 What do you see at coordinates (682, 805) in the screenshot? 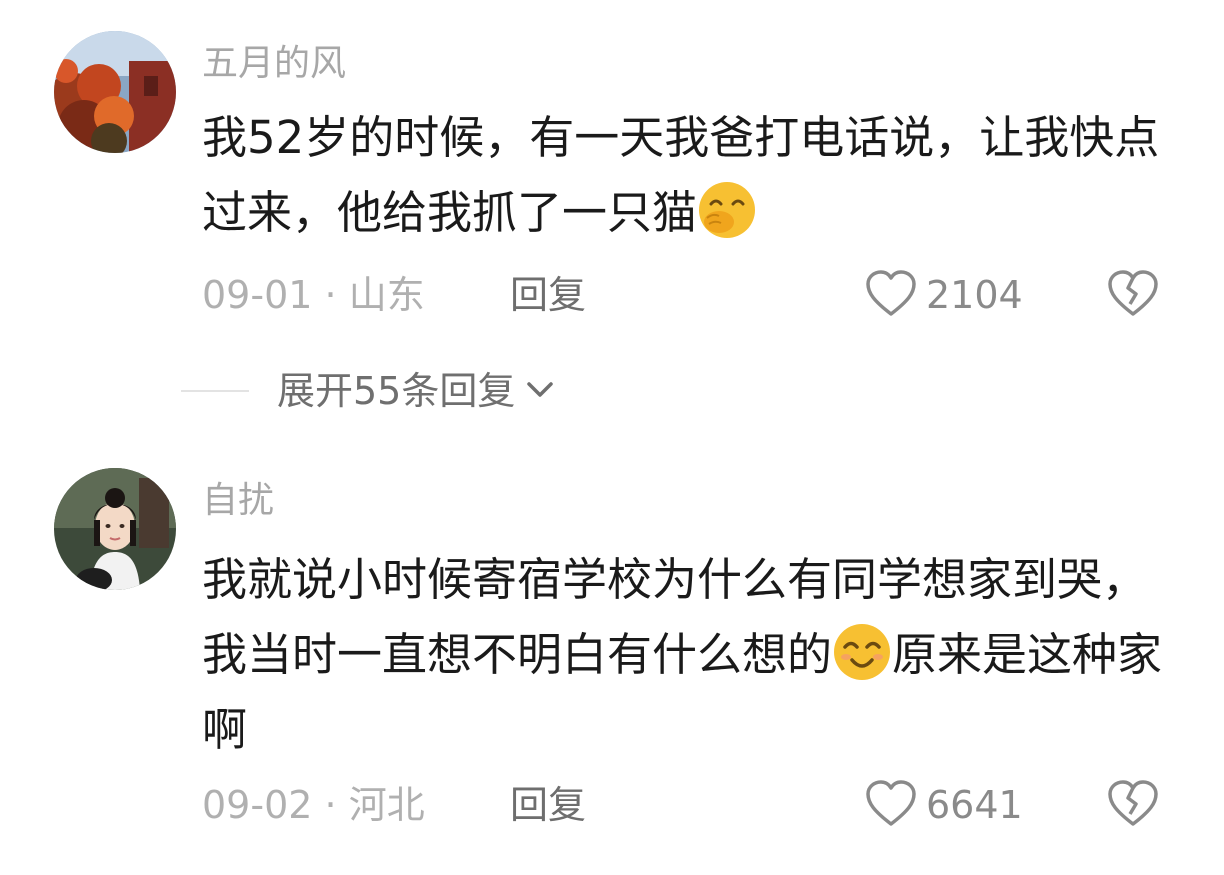
I see `comment-meta: 09-02 · 河北 回复 6641` at bounding box center [682, 805].